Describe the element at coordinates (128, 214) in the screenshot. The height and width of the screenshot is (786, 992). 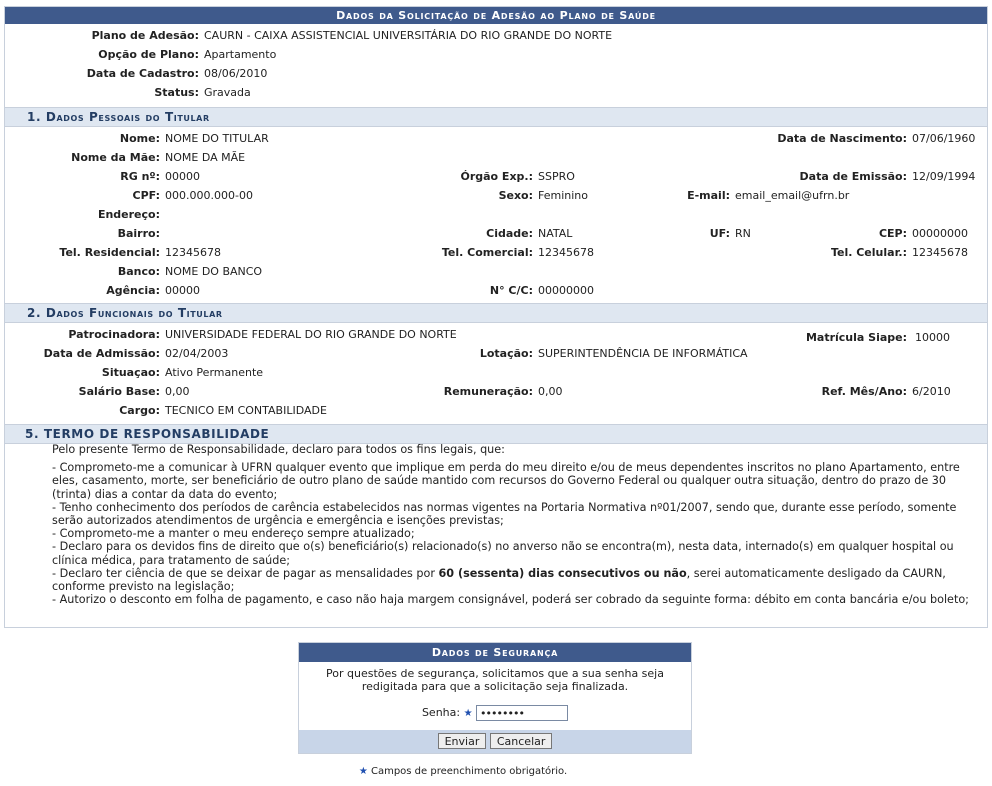
I see `endereco-label: Endereço:` at that location.